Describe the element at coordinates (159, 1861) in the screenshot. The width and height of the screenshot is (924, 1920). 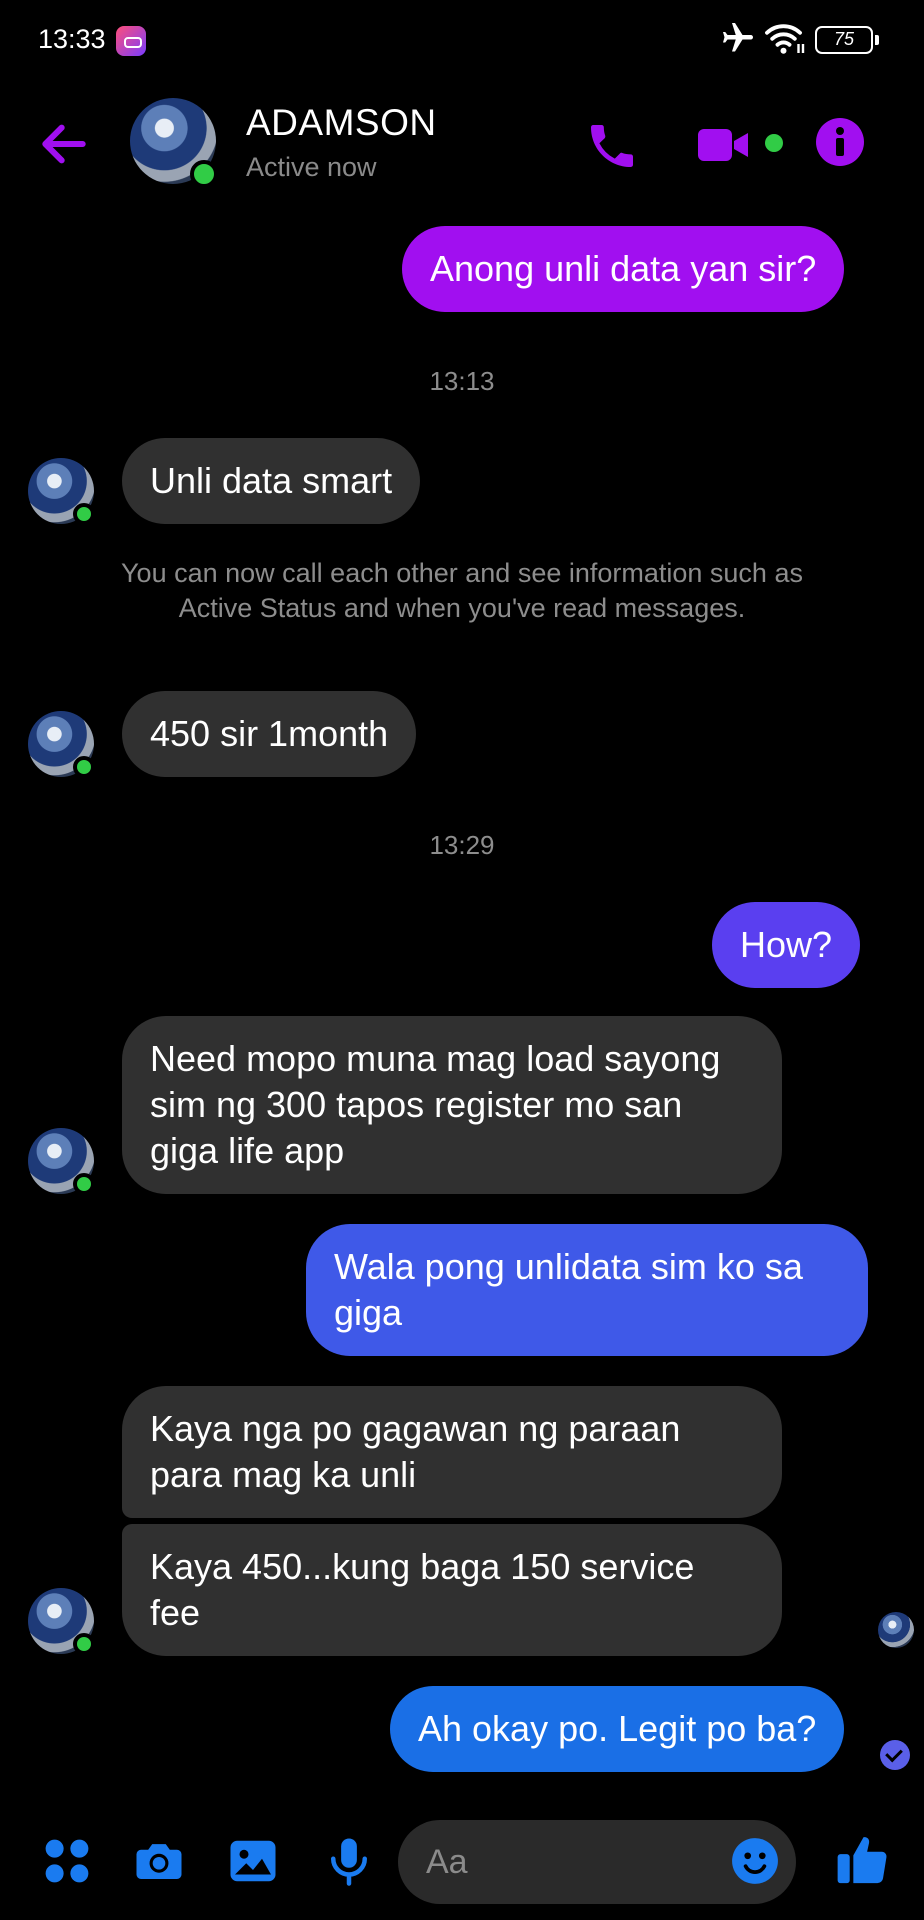
I see `camera-icon` at that location.